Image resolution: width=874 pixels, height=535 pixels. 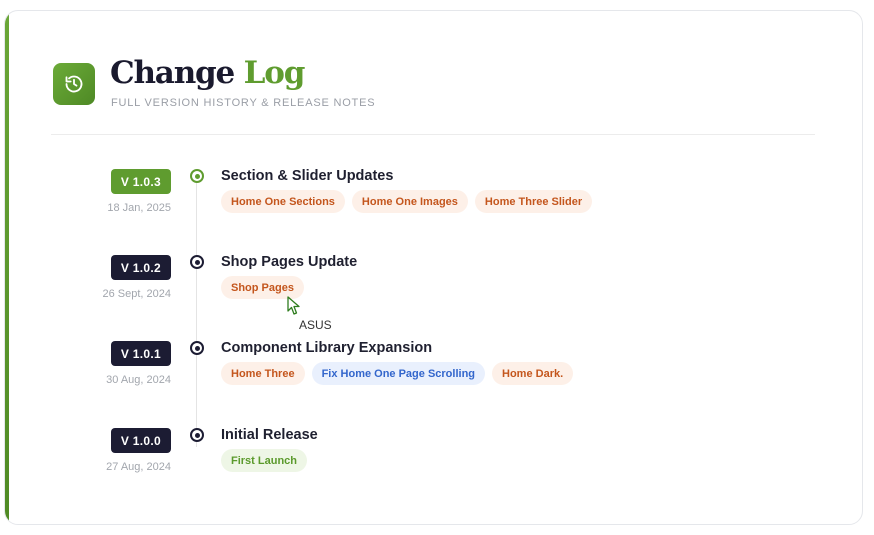 What do you see at coordinates (283, 201) in the screenshot?
I see `release-tag: Home One Sections` at bounding box center [283, 201].